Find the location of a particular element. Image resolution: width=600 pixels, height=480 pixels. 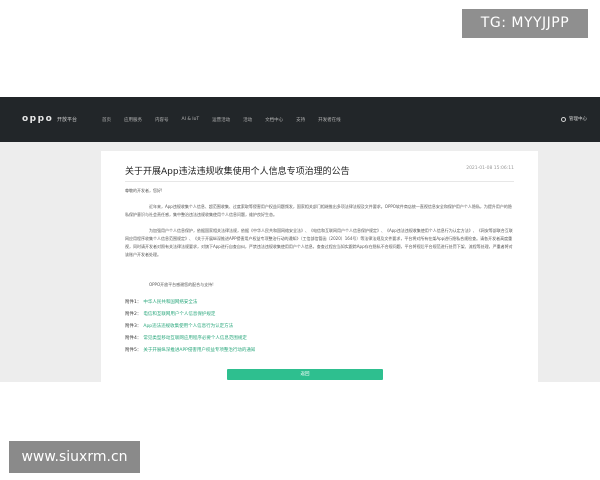

watermark-bottom: www.siuxrm.cn is located at coordinates (74, 457).